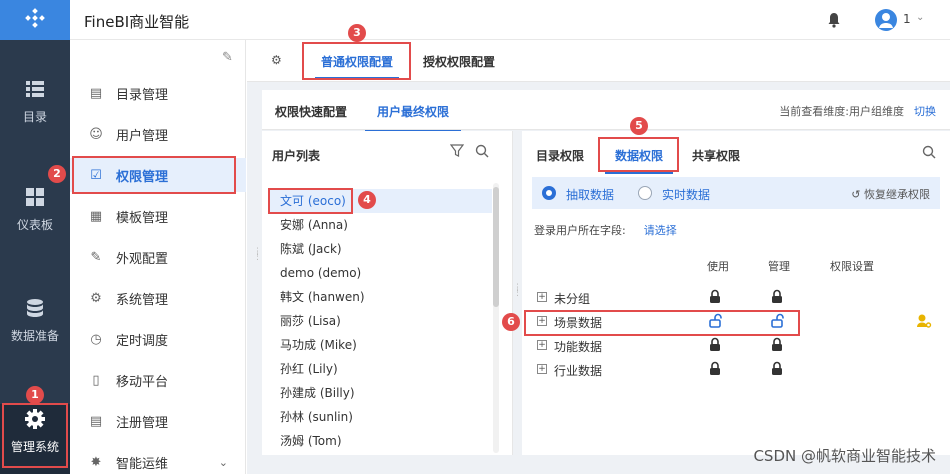 This screenshot has width=950, height=474. Describe the element at coordinates (381, 249) in the screenshot. I see `user-row: 陈斌 (Jack)` at that location.